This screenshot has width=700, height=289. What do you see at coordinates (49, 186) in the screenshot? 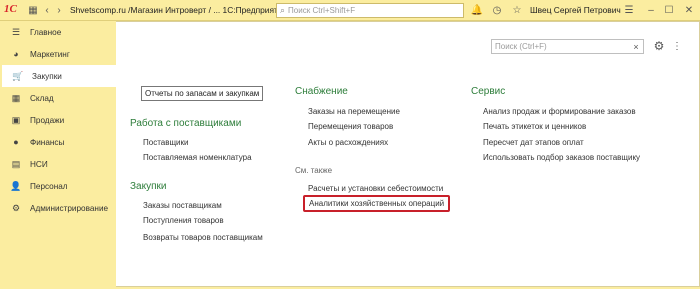
I see `sidebar-item-label: Персонал` at bounding box center [49, 186].